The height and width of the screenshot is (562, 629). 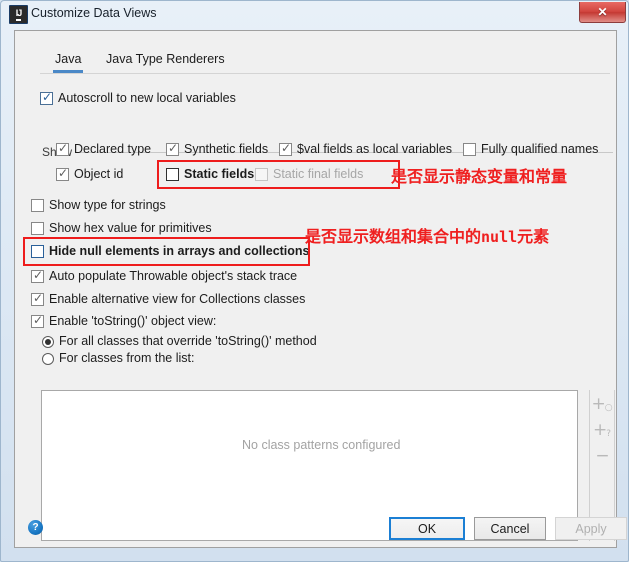 I want to click on annotation-null-elements-text: 是否显示数组和集合中的null元素, so click(x=427, y=235).